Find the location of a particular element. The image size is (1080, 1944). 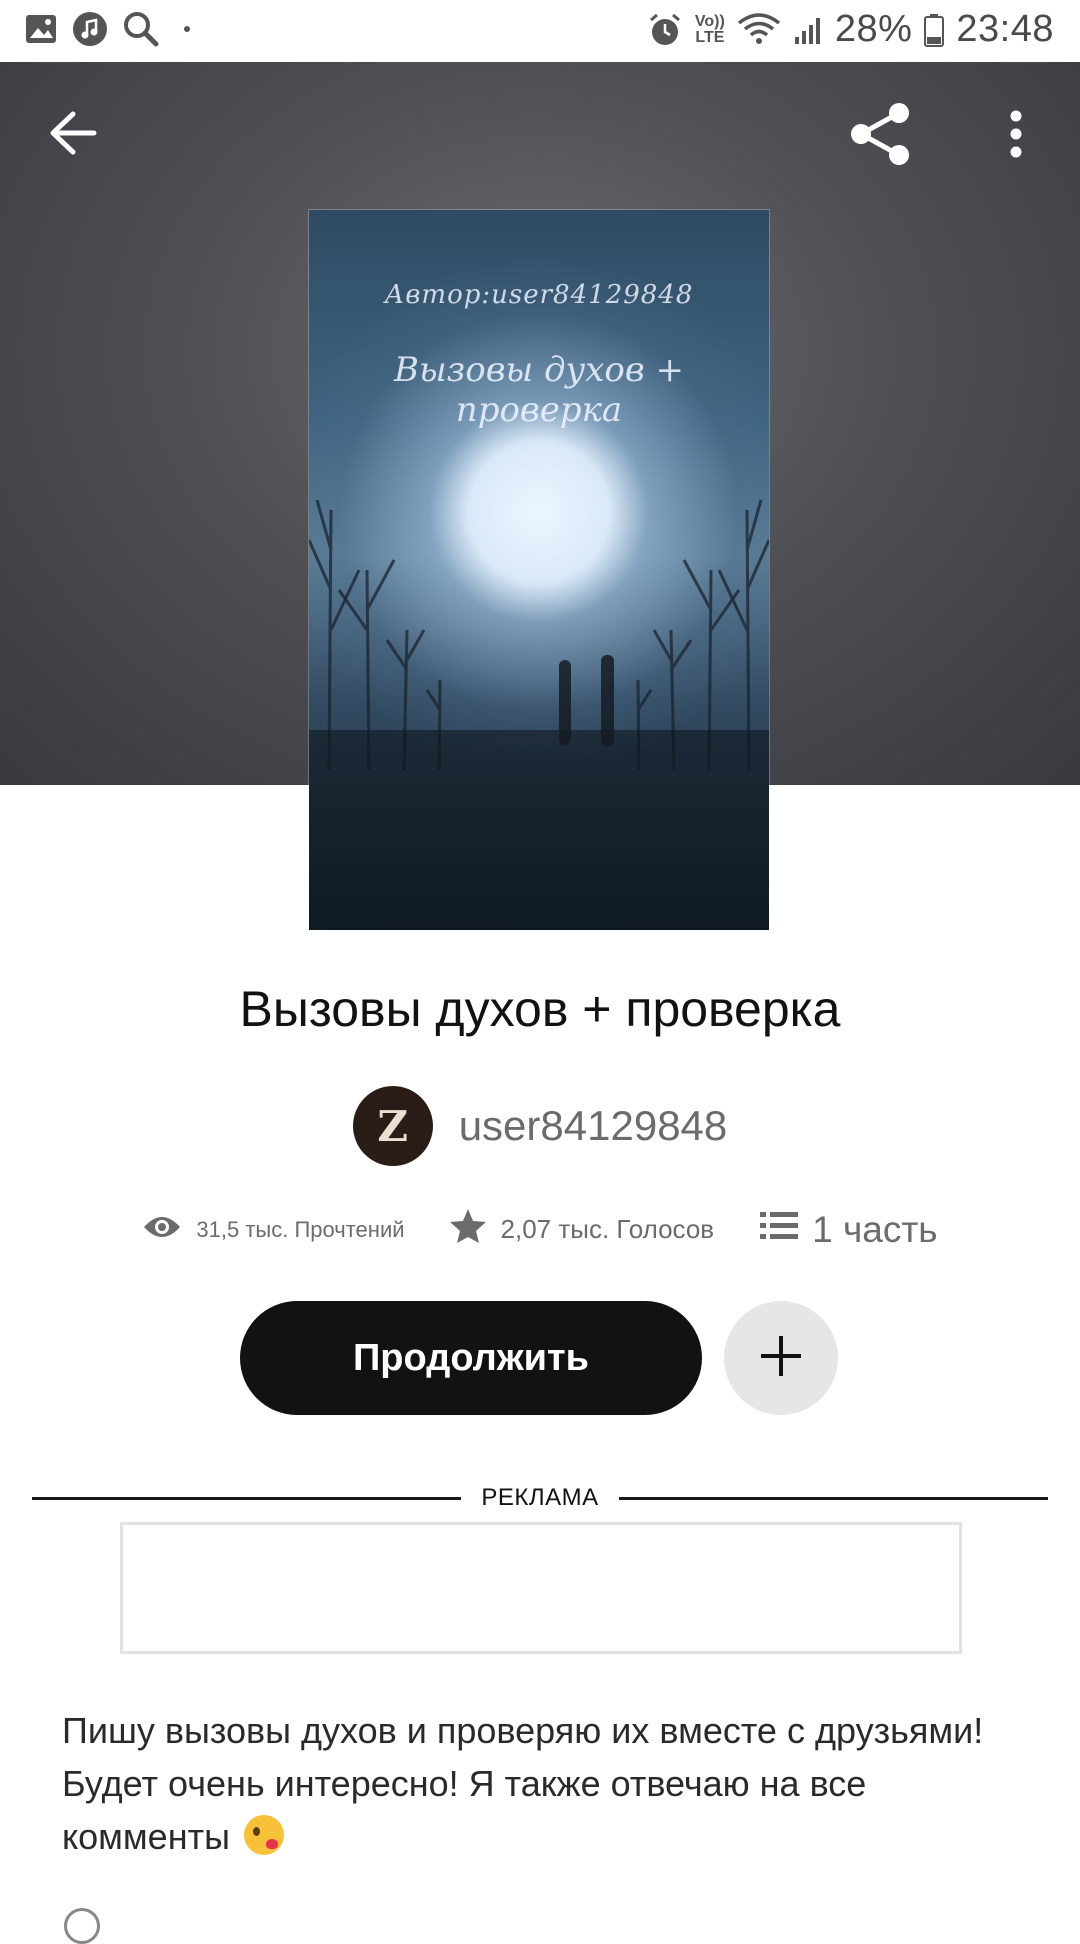

avatar: Z is located at coordinates (392, 1126).